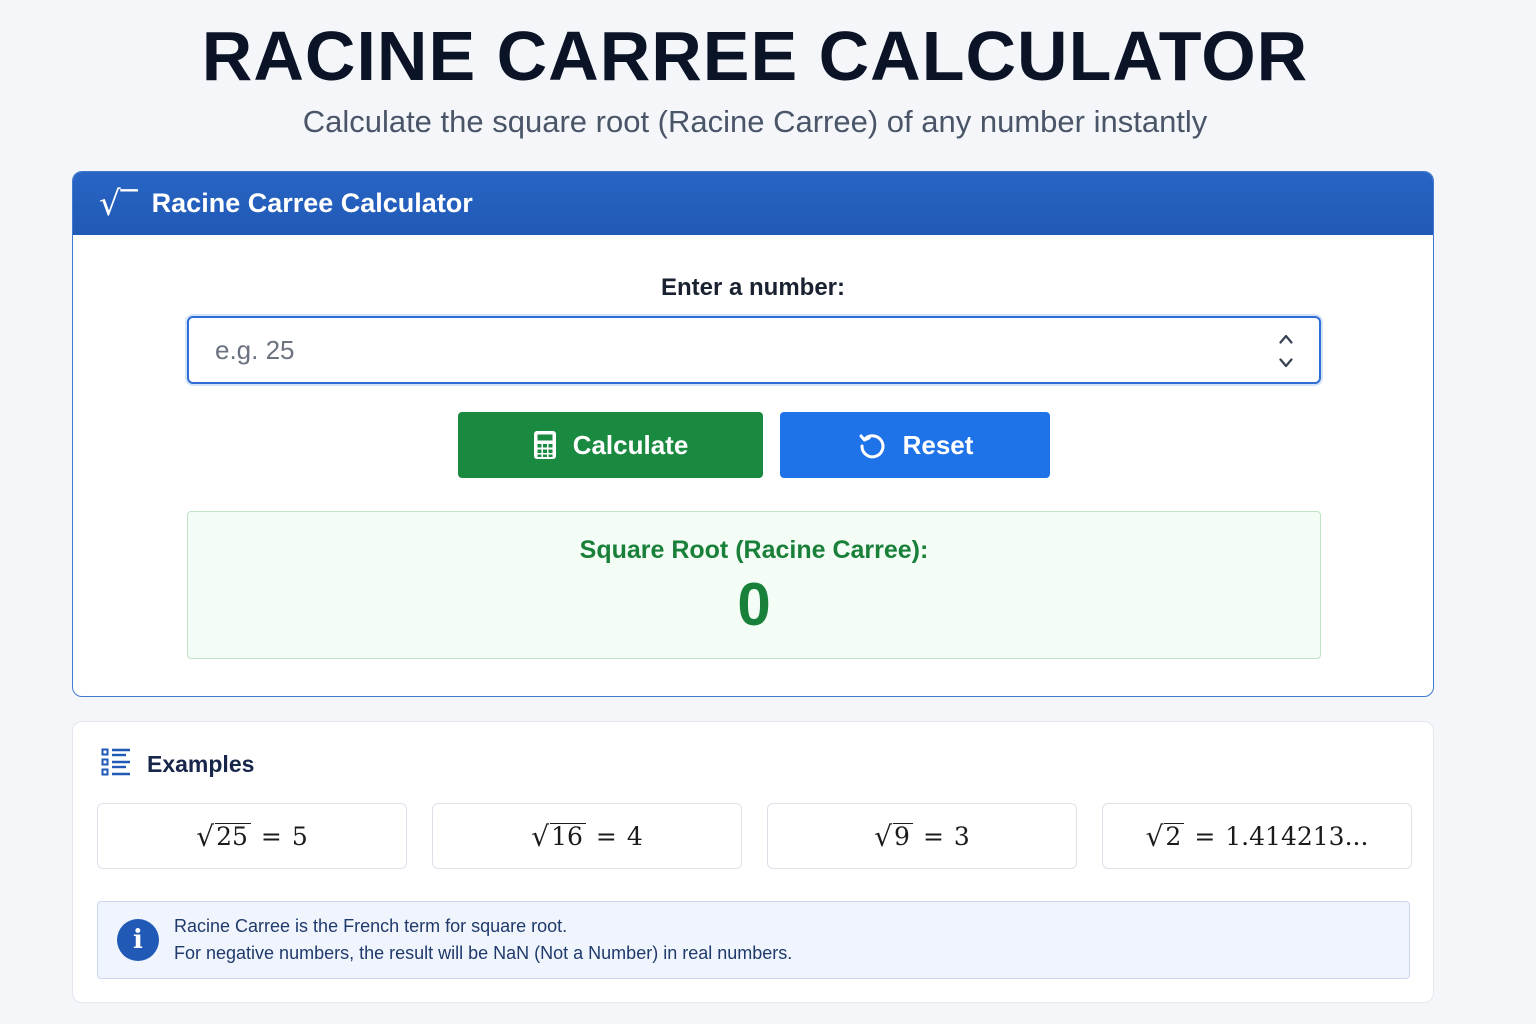 The height and width of the screenshot is (1024, 1536). I want to click on example-radicand: 2, so click(1174, 836).